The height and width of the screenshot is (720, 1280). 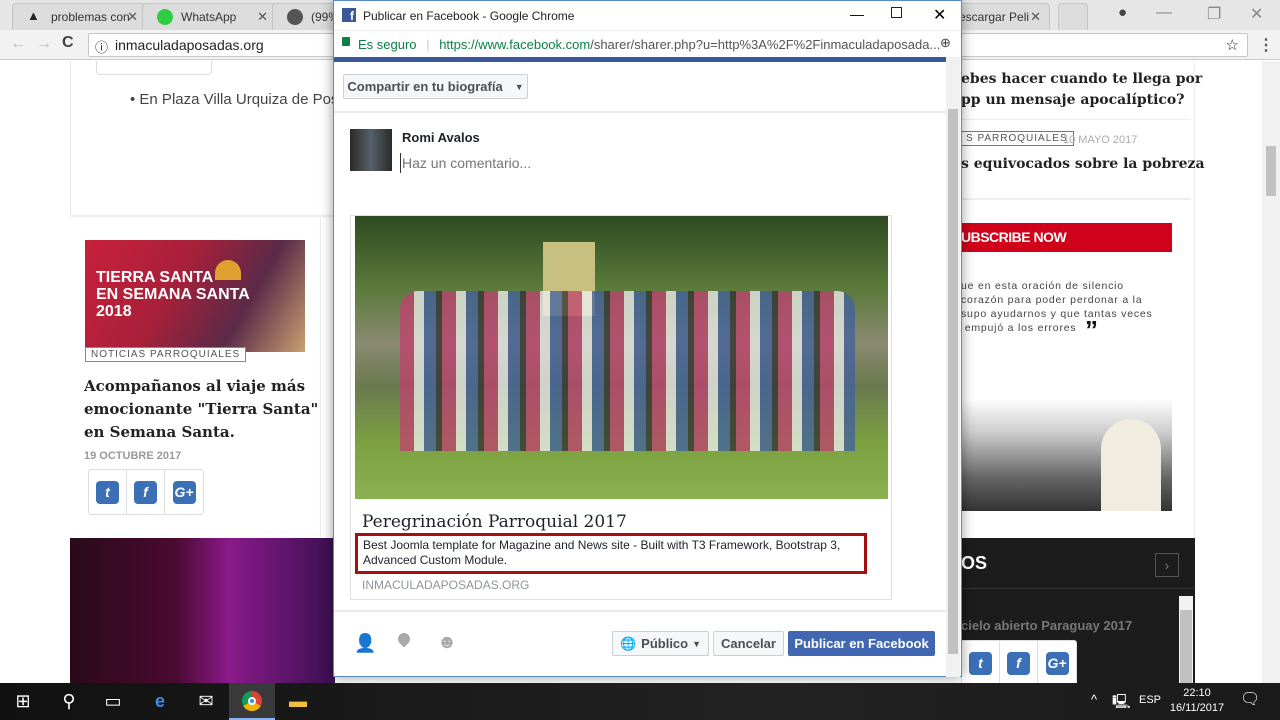 I want to click on dark-widget: OS › cielo abierto Paraguay 2017 t f G+, so click(x=1078, y=610).